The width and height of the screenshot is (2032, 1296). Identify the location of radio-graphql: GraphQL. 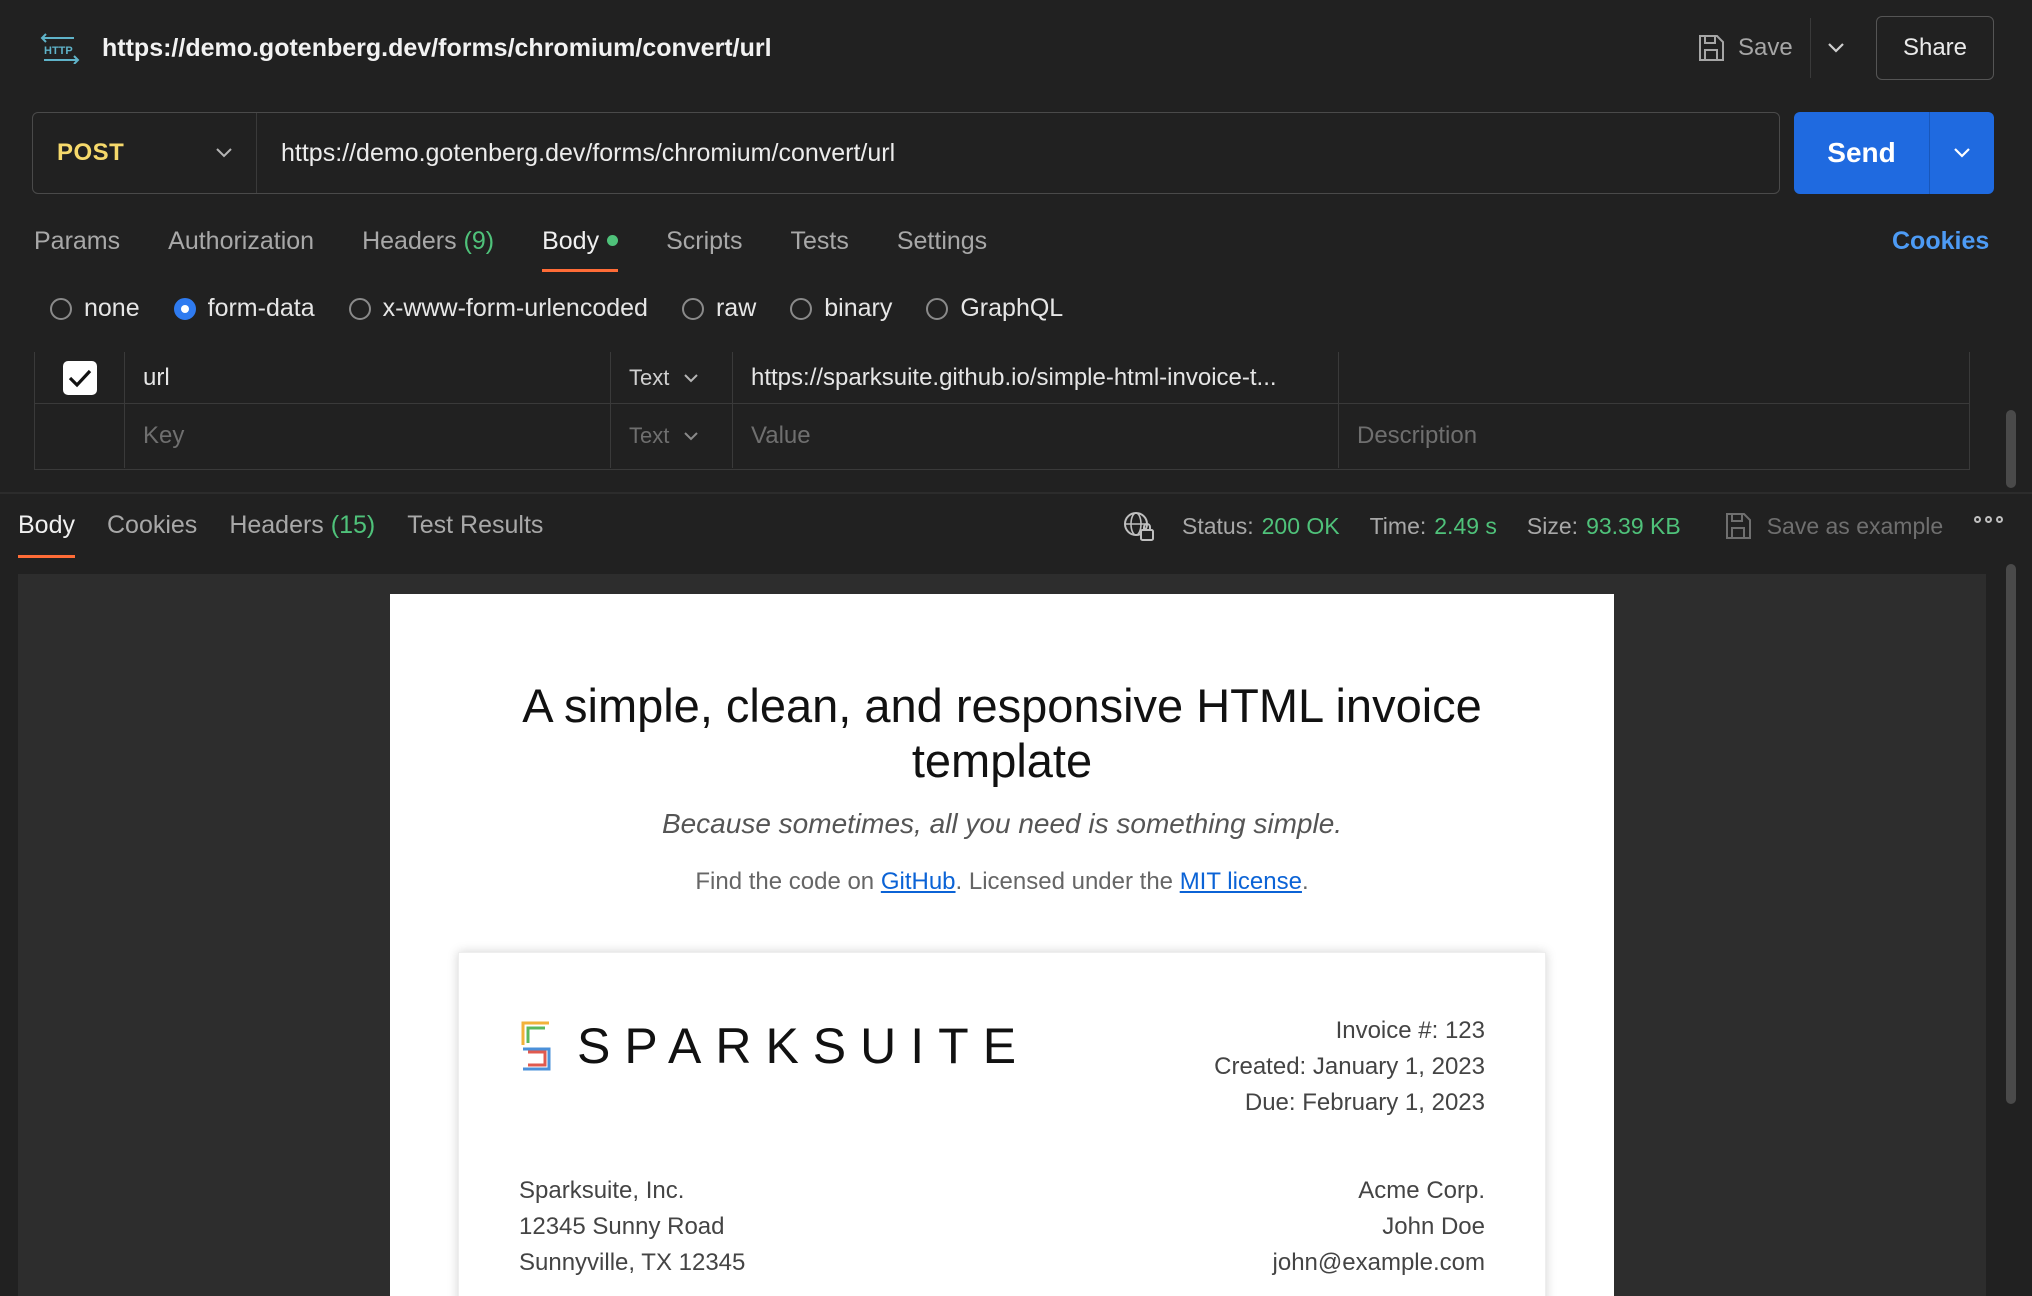
(994, 308).